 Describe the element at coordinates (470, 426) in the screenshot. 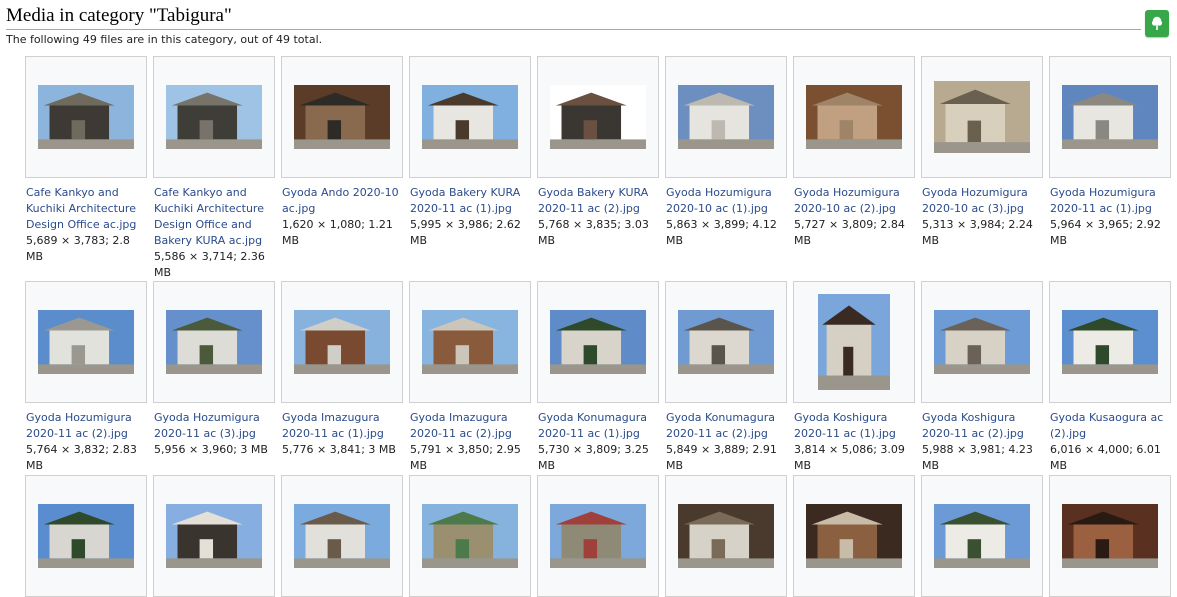

I see `file-title-link: Gyoda Imazugura 2020-11 ac (2).jpg` at that location.